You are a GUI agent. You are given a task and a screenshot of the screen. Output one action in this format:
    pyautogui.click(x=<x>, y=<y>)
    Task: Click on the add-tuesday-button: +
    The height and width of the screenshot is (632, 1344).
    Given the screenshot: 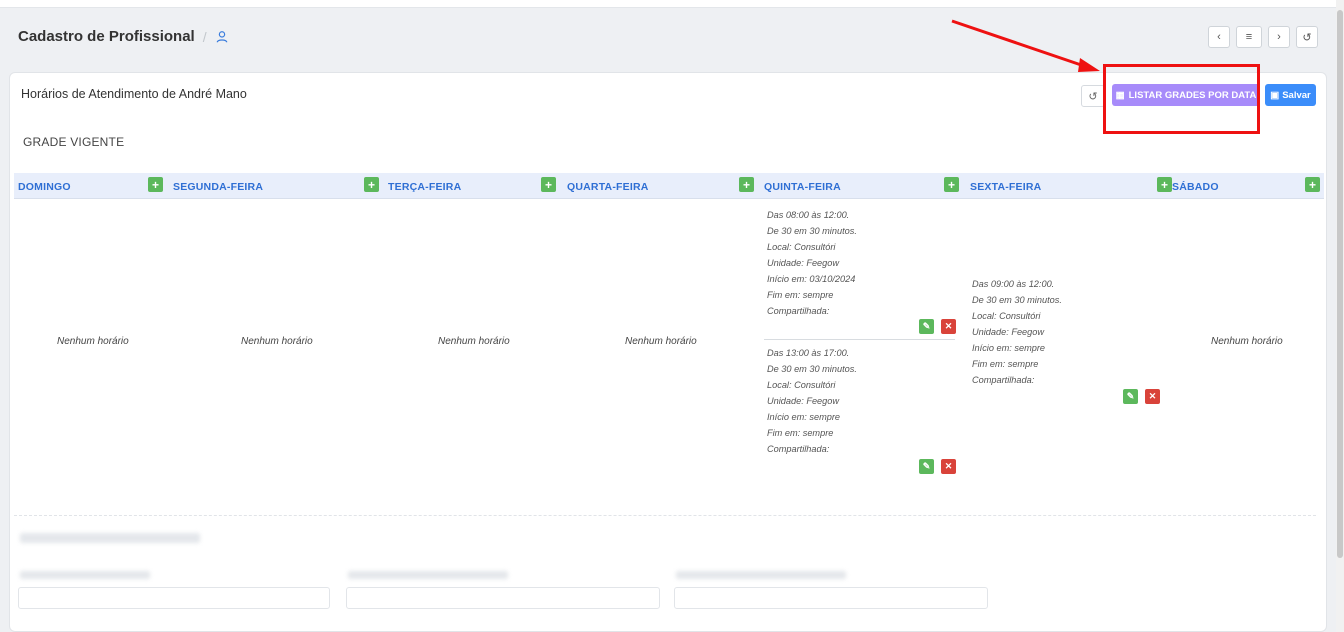 What is the action you would take?
    pyautogui.click(x=548, y=184)
    